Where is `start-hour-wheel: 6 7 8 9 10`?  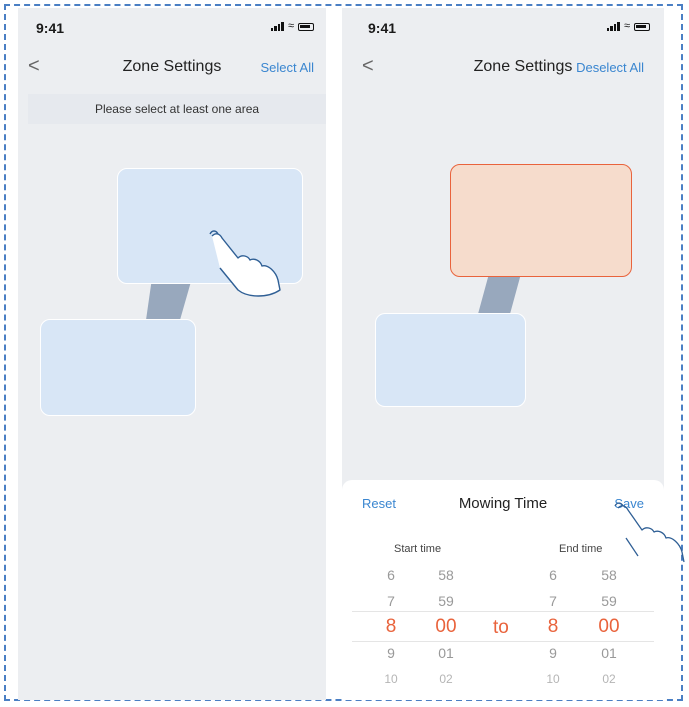 start-hour-wheel: 6 7 8 9 10 is located at coordinates (391, 627).